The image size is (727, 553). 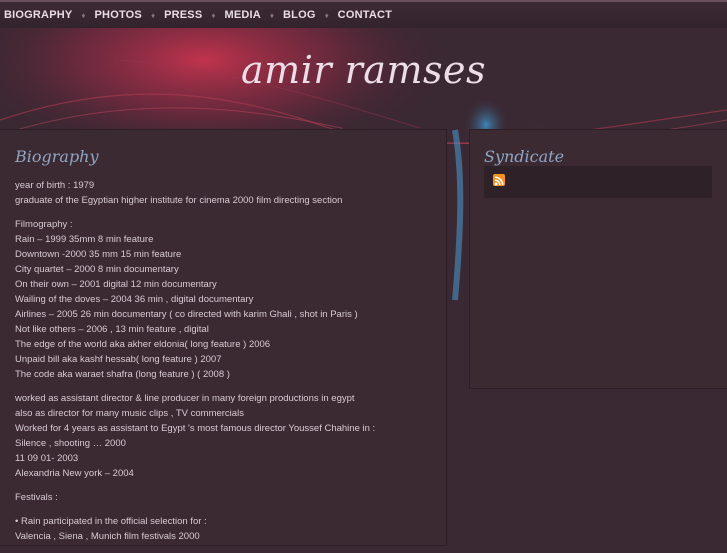 I want to click on site-title: amir ramses, so click(x=363, y=70).